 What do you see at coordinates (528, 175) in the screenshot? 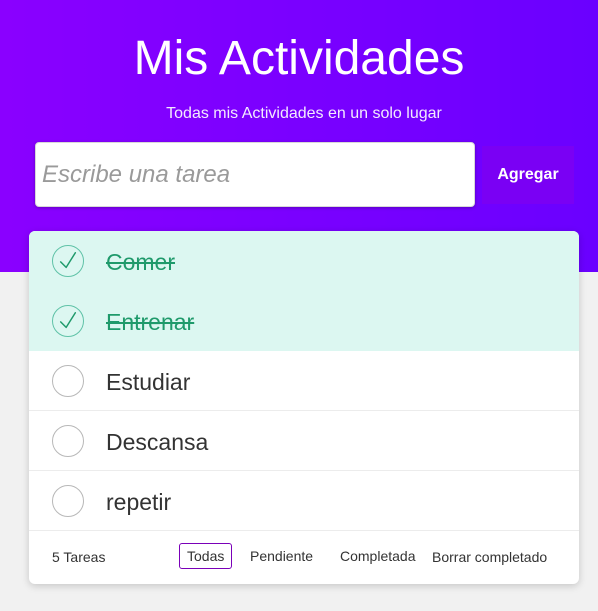
I see `add-task-button: Agregar` at bounding box center [528, 175].